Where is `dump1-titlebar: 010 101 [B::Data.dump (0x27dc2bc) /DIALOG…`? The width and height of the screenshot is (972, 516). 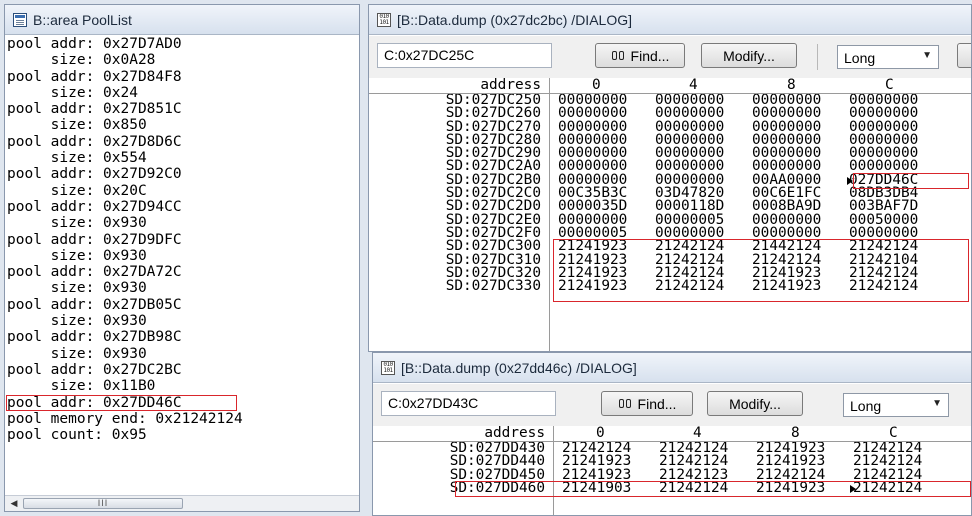
dump1-titlebar: 010 101 [B::Data.dump (0x27dc2bc) /DIALOG… is located at coordinates (670, 20).